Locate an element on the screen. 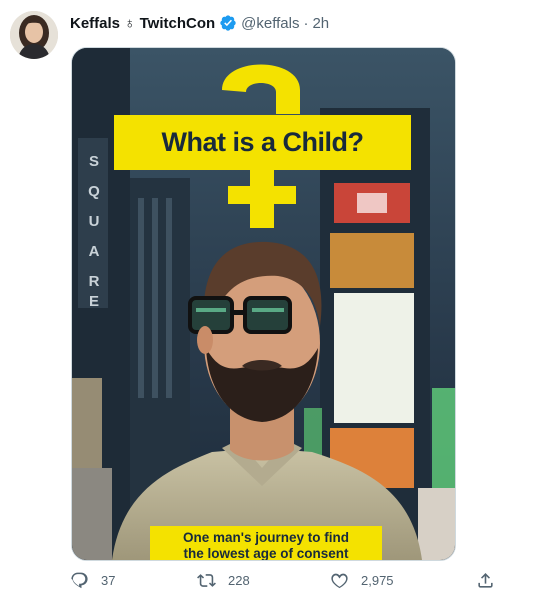 Image resolution: width=553 pixels, height=595 pixels. retweet-button: 228 is located at coordinates (223, 580).